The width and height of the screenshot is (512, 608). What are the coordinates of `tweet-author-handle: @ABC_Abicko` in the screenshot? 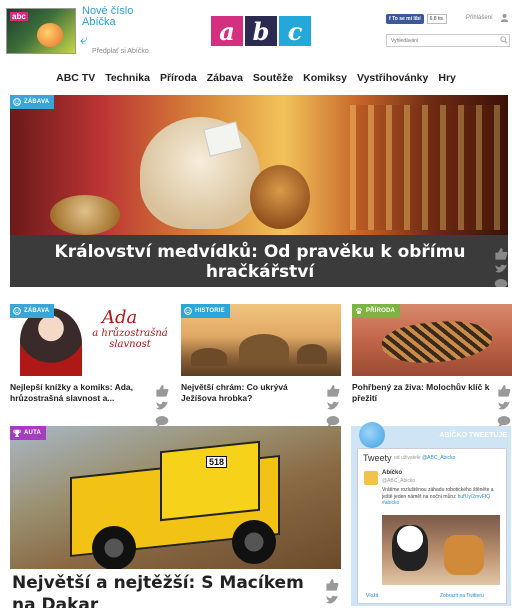 It's located at (398, 481).